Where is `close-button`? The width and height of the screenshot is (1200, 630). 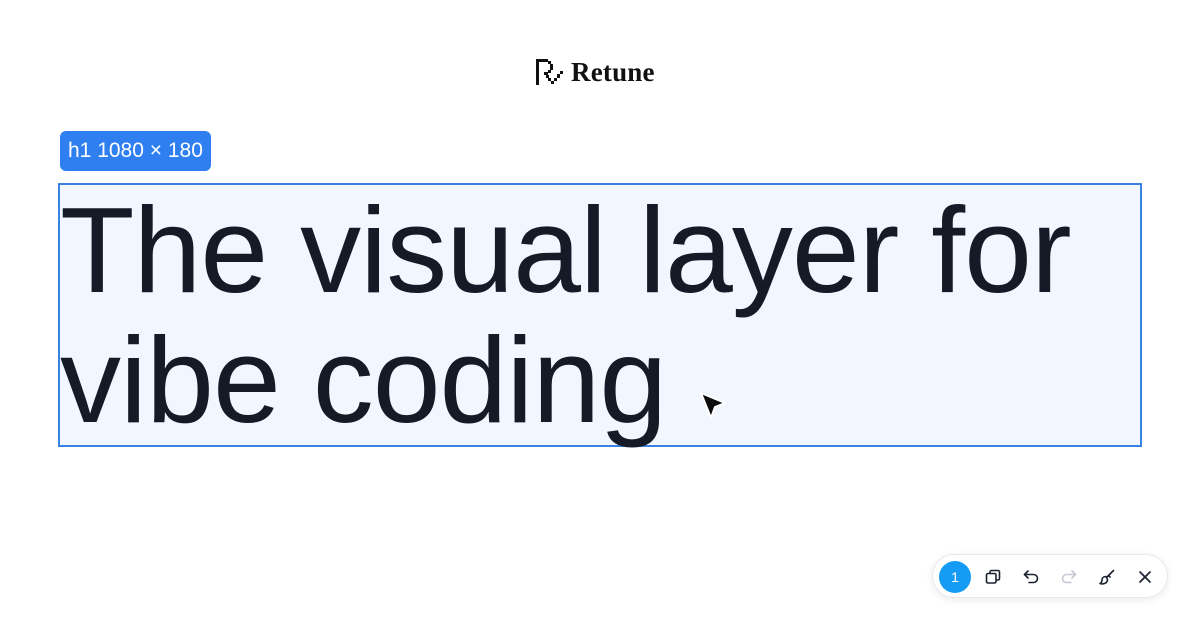
close-button is located at coordinates (1145, 577).